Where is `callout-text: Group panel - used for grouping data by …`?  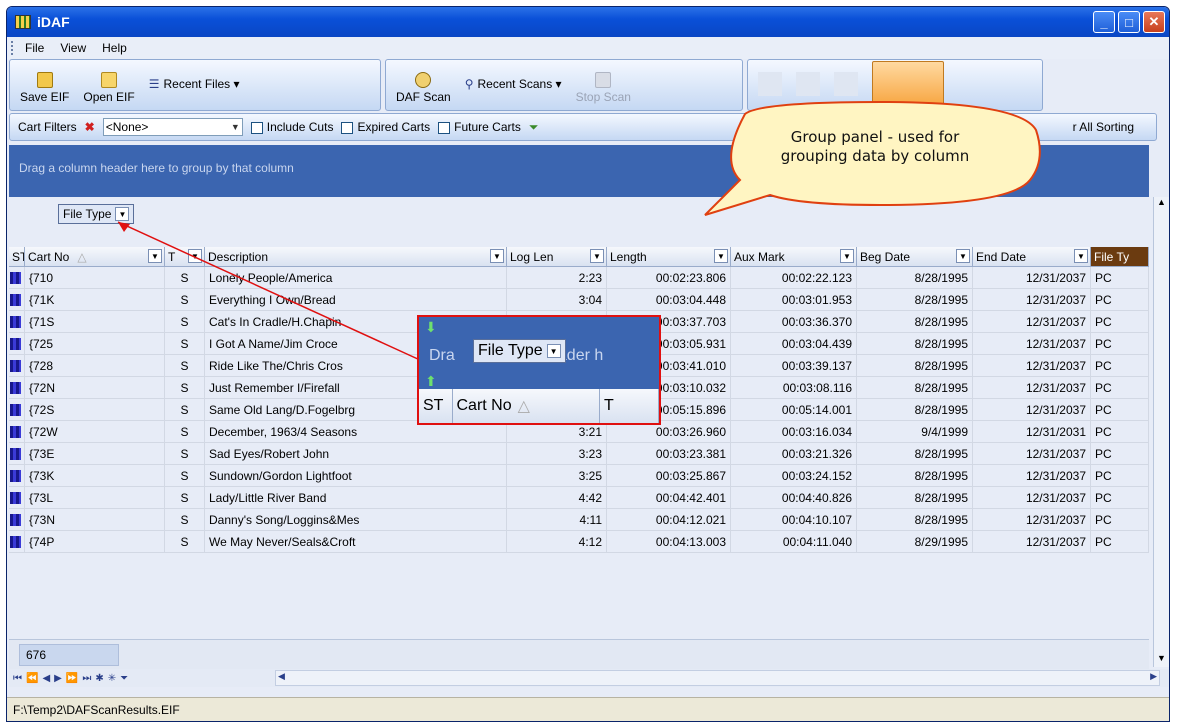 callout-text: Group panel - used for grouping data by … is located at coordinates (875, 146).